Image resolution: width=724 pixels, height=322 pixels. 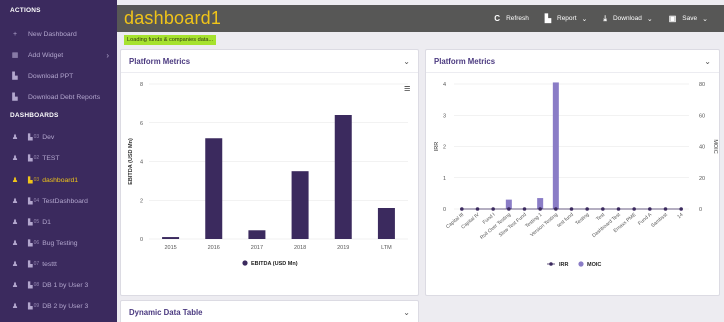 What do you see at coordinates (36, 137) in the screenshot?
I see `dashboard-number: 03` at bounding box center [36, 137].